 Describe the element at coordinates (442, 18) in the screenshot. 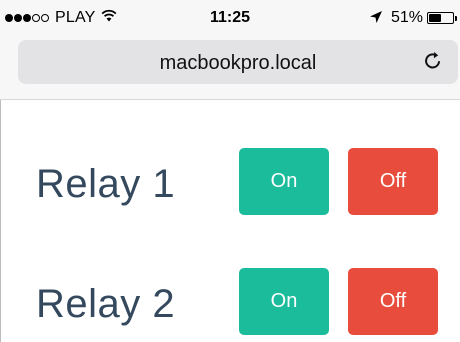

I see `battery-icon` at that location.